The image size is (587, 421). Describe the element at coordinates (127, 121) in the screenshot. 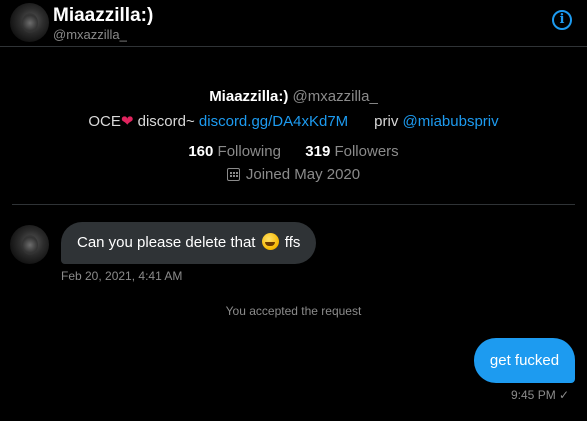

I see `heart-icon: ❤` at that location.